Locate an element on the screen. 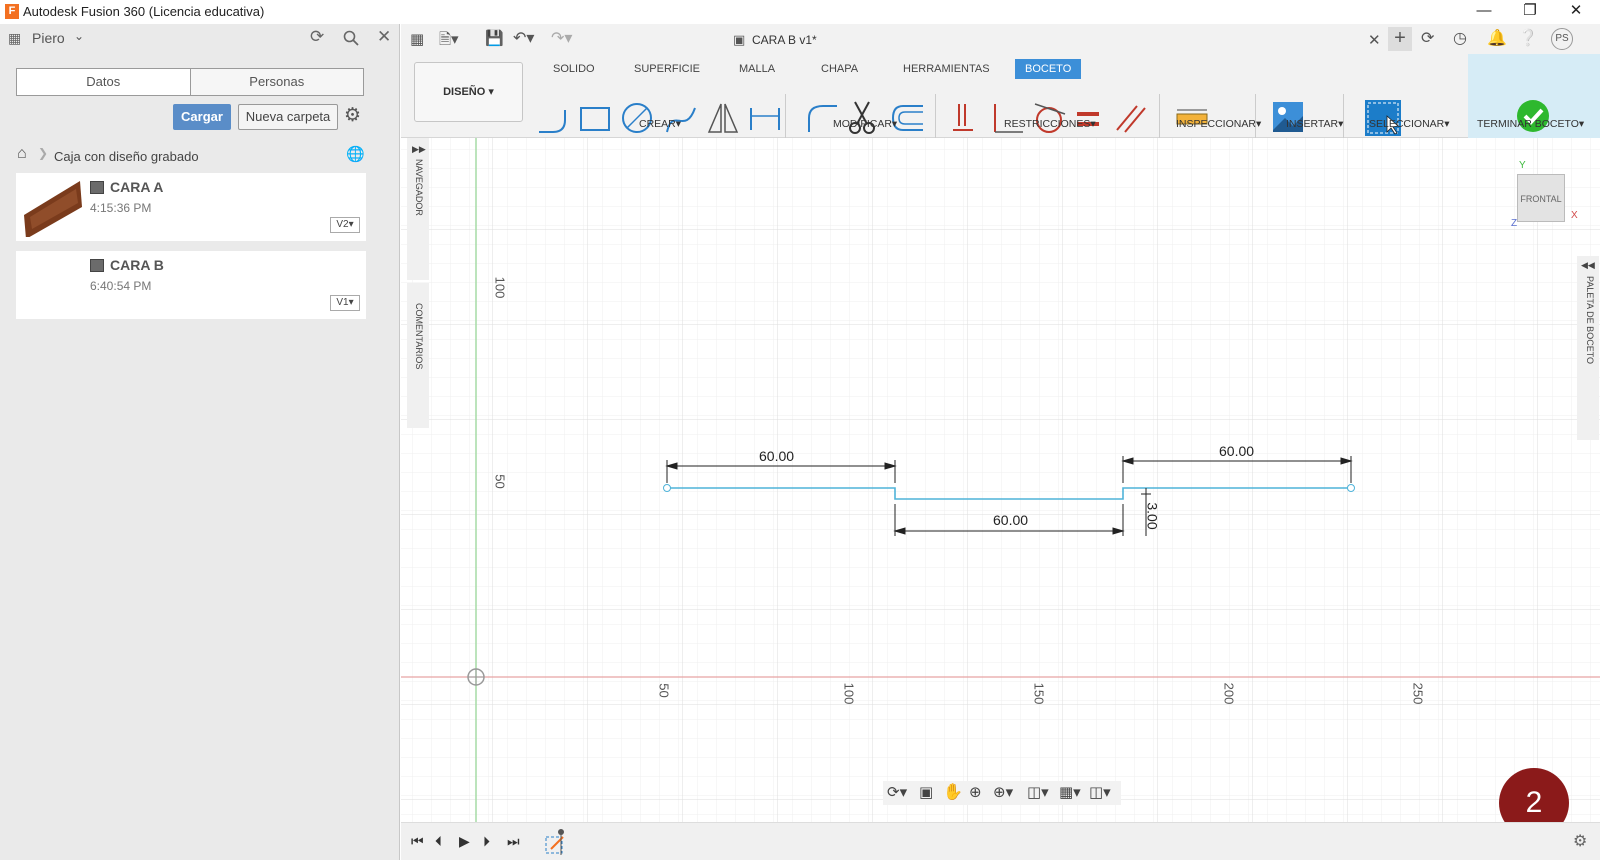 This screenshot has width=1600, height=860. home-icon: ⌂ is located at coordinates (22, 154).